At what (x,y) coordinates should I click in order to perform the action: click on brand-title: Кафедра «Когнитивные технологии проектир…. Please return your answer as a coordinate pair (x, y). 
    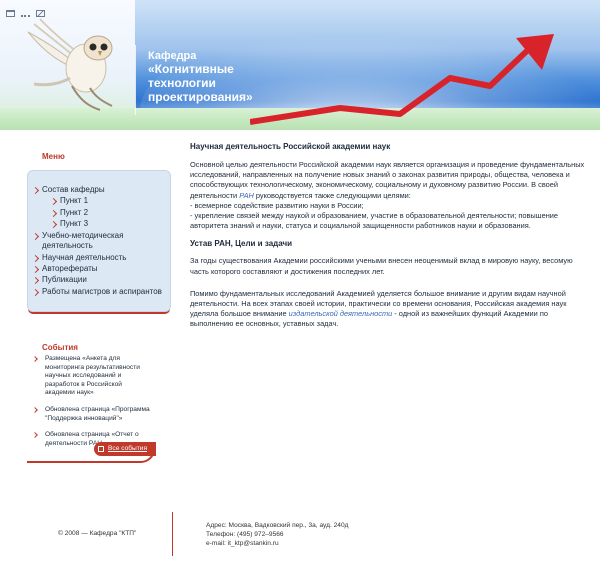
    Looking at the image, I should click on (200, 77).